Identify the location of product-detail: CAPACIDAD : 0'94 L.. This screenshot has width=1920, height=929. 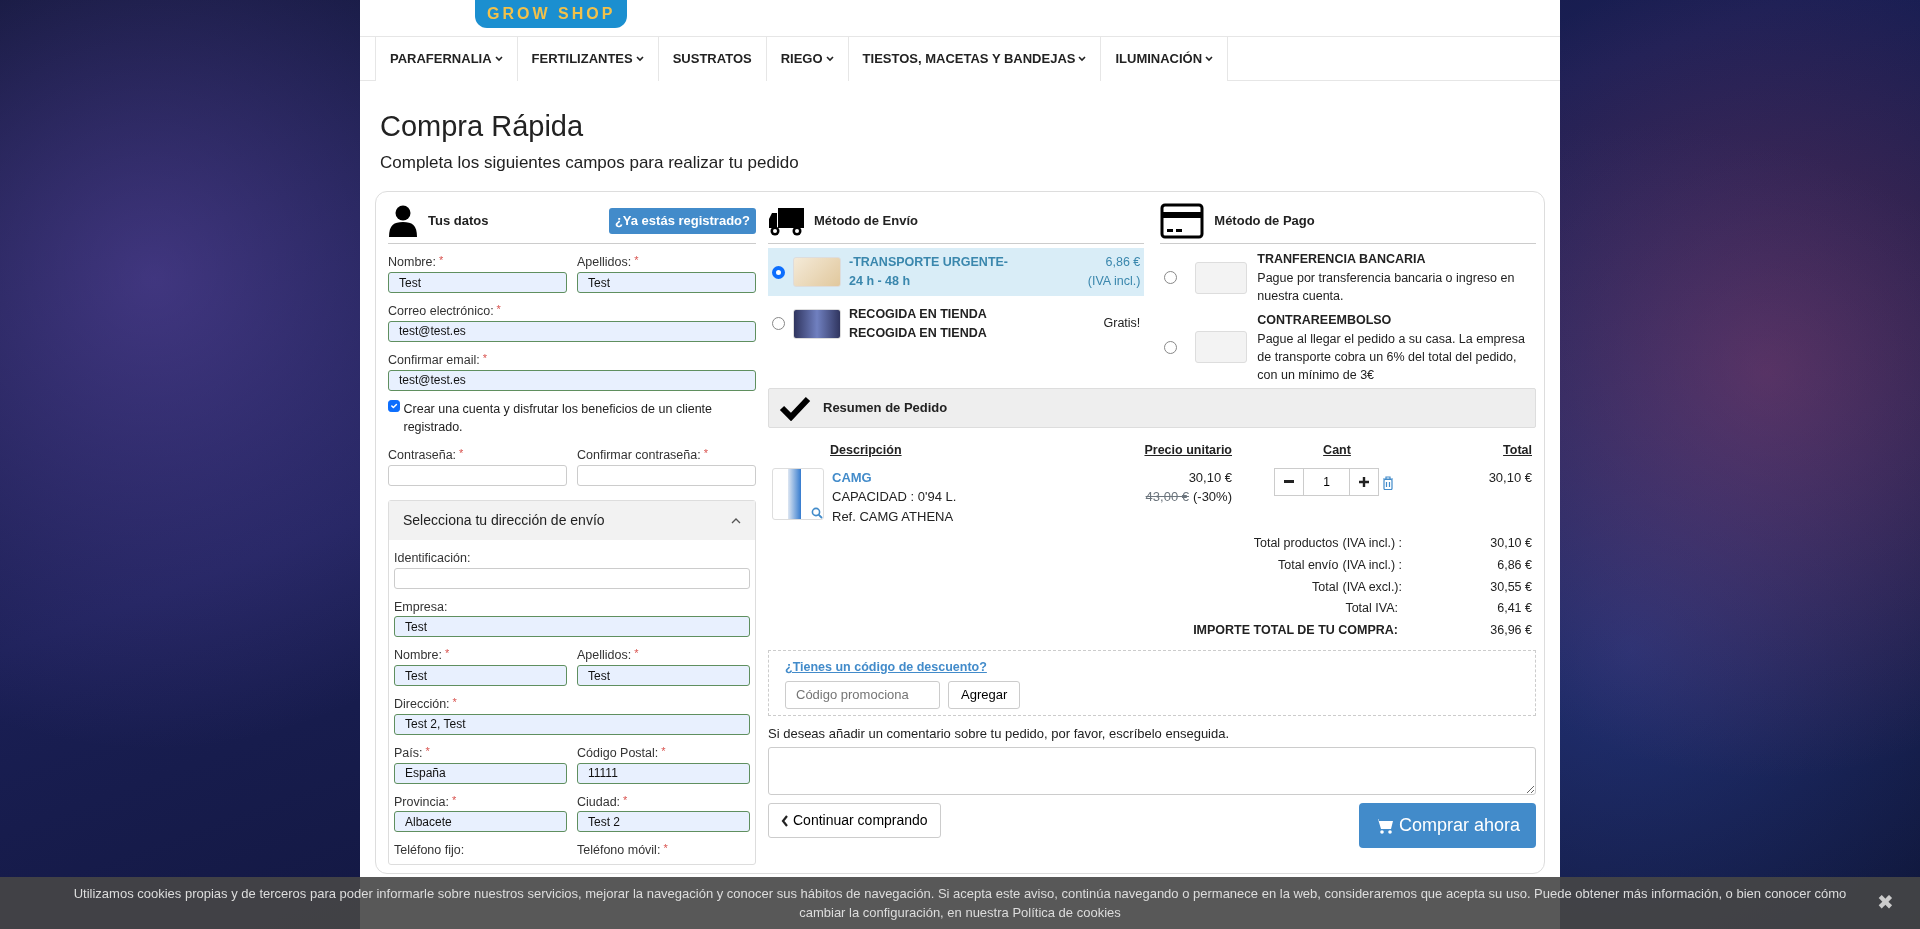
(894, 497).